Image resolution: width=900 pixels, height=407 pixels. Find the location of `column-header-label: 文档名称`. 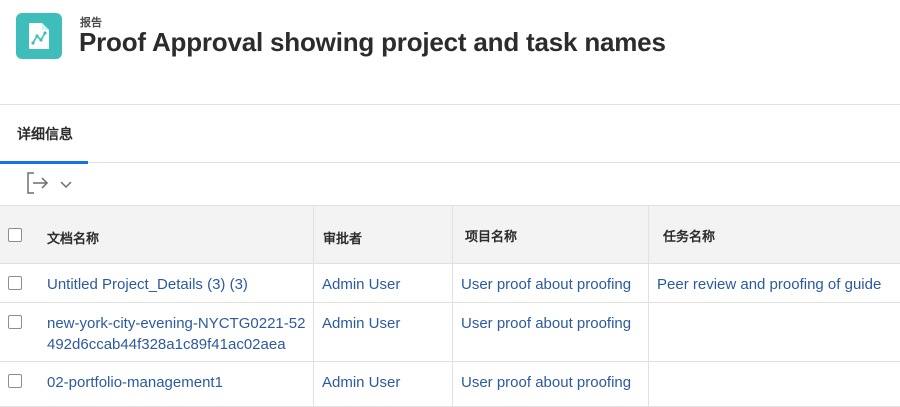

column-header-label: 文档名称 is located at coordinates (73, 238).